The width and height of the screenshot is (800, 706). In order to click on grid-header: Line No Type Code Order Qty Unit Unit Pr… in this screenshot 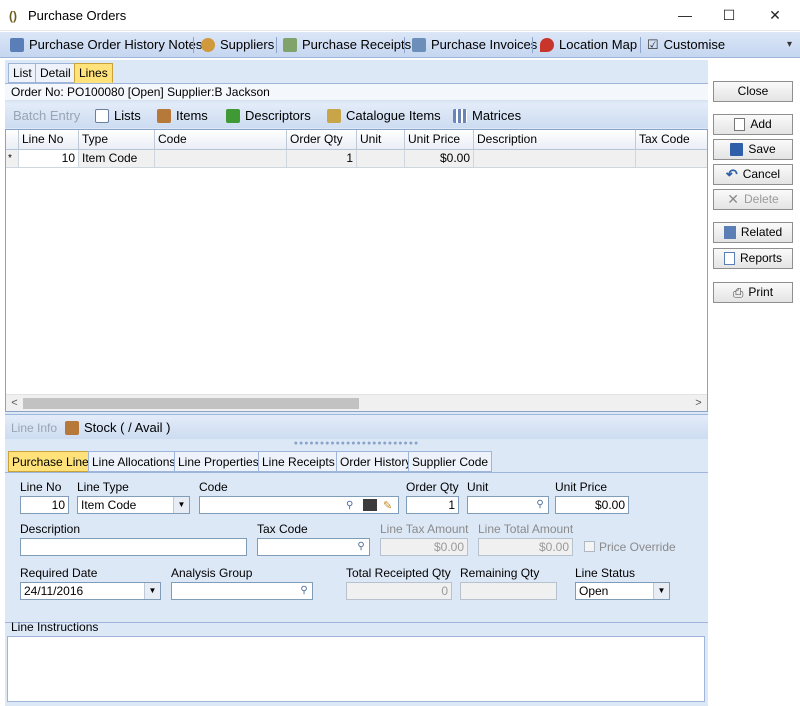, I will do `click(356, 140)`.